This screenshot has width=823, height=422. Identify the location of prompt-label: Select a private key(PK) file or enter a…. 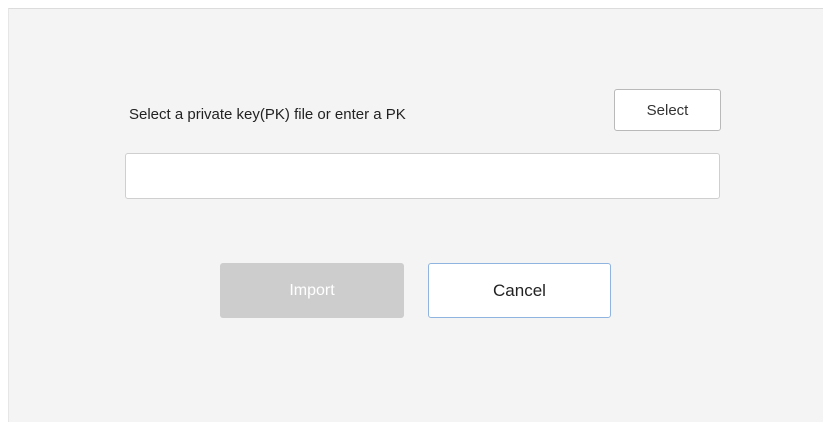
(267, 114).